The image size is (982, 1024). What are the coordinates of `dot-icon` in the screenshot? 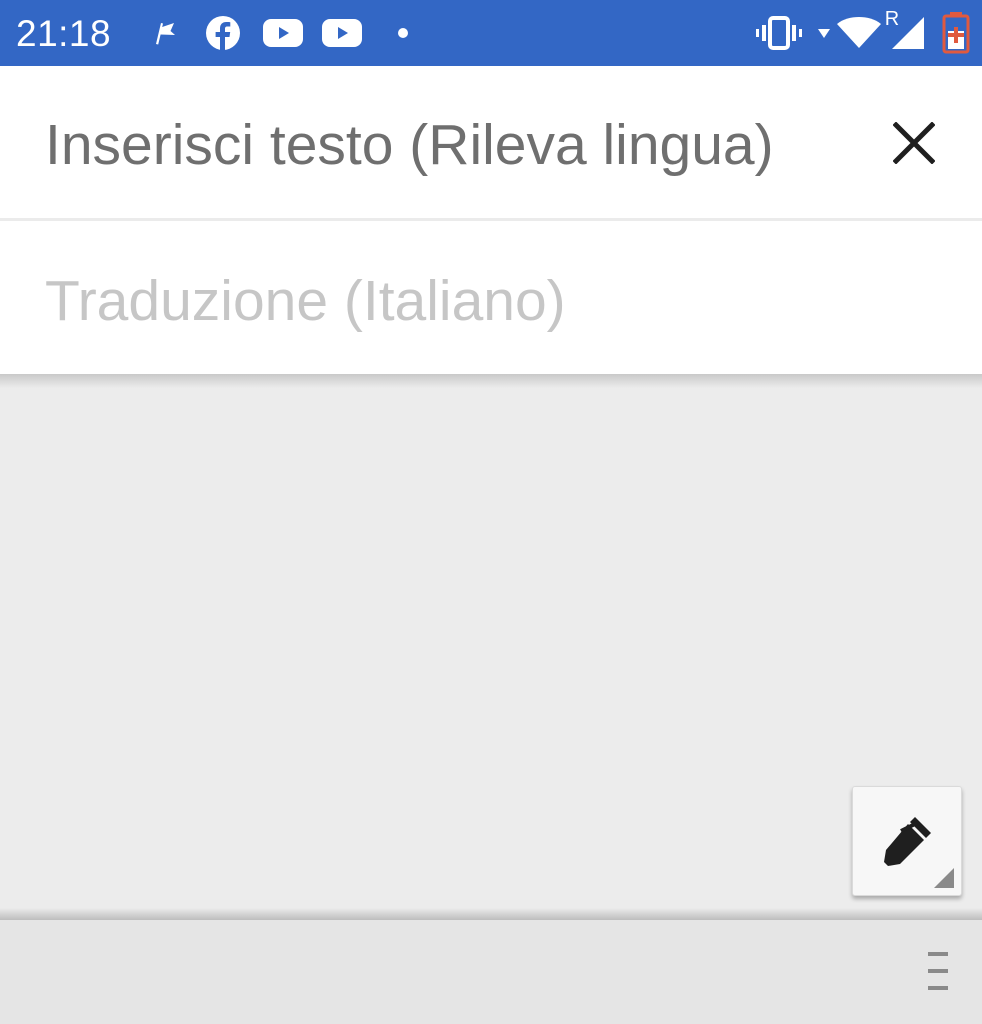 It's located at (403, 33).